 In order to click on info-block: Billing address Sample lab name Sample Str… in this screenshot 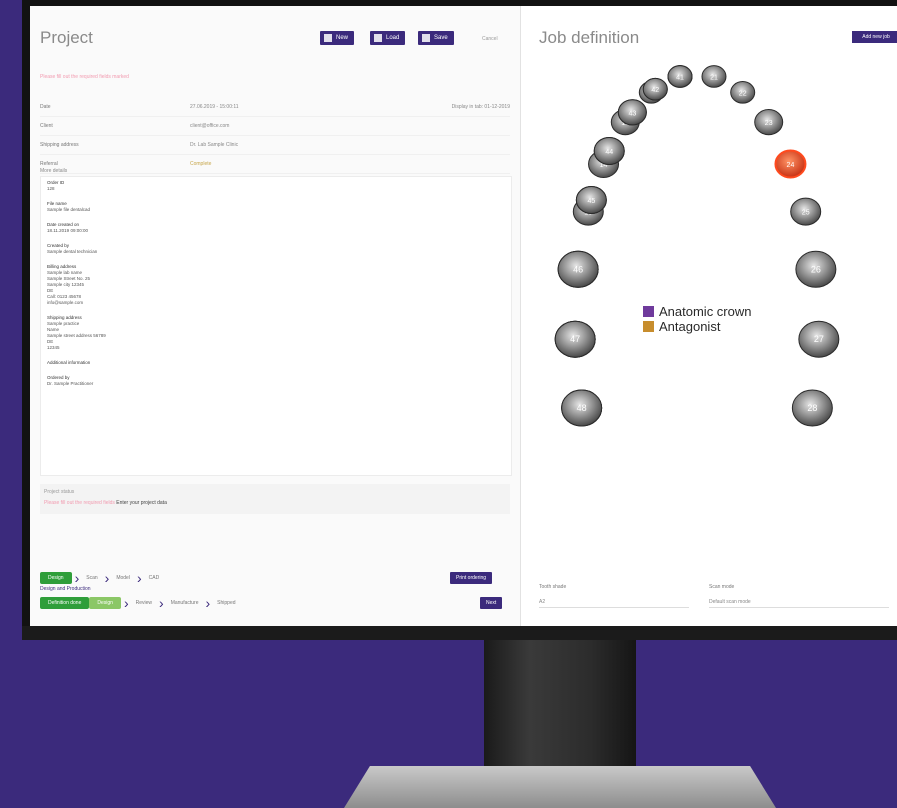, I will do `click(276, 285)`.